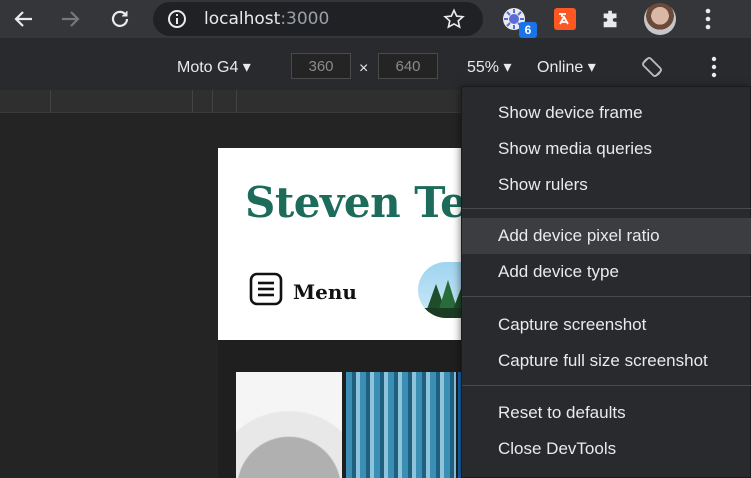 The height and width of the screenshot is (478, 751). What do you see at coordinates (606, 236) in the screenshot?
I see `menu-item-add-device-pixel-ratio: Add device pixel ratio` at bounding box center [606, 236].